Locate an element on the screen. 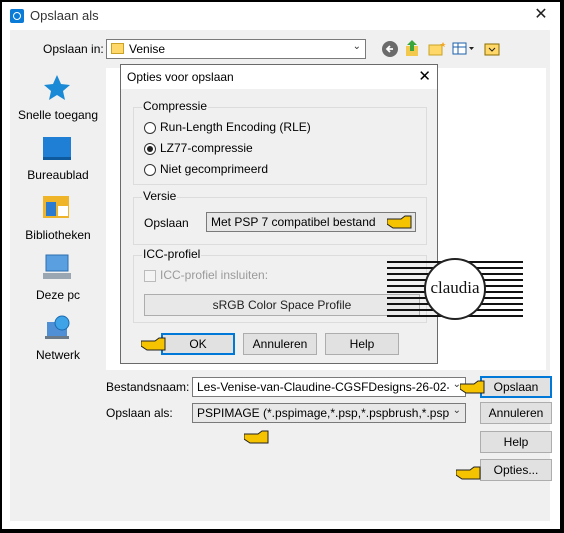 The image size is (564, 533). watermark-logo: claudia is located at coordinates (455, 289).